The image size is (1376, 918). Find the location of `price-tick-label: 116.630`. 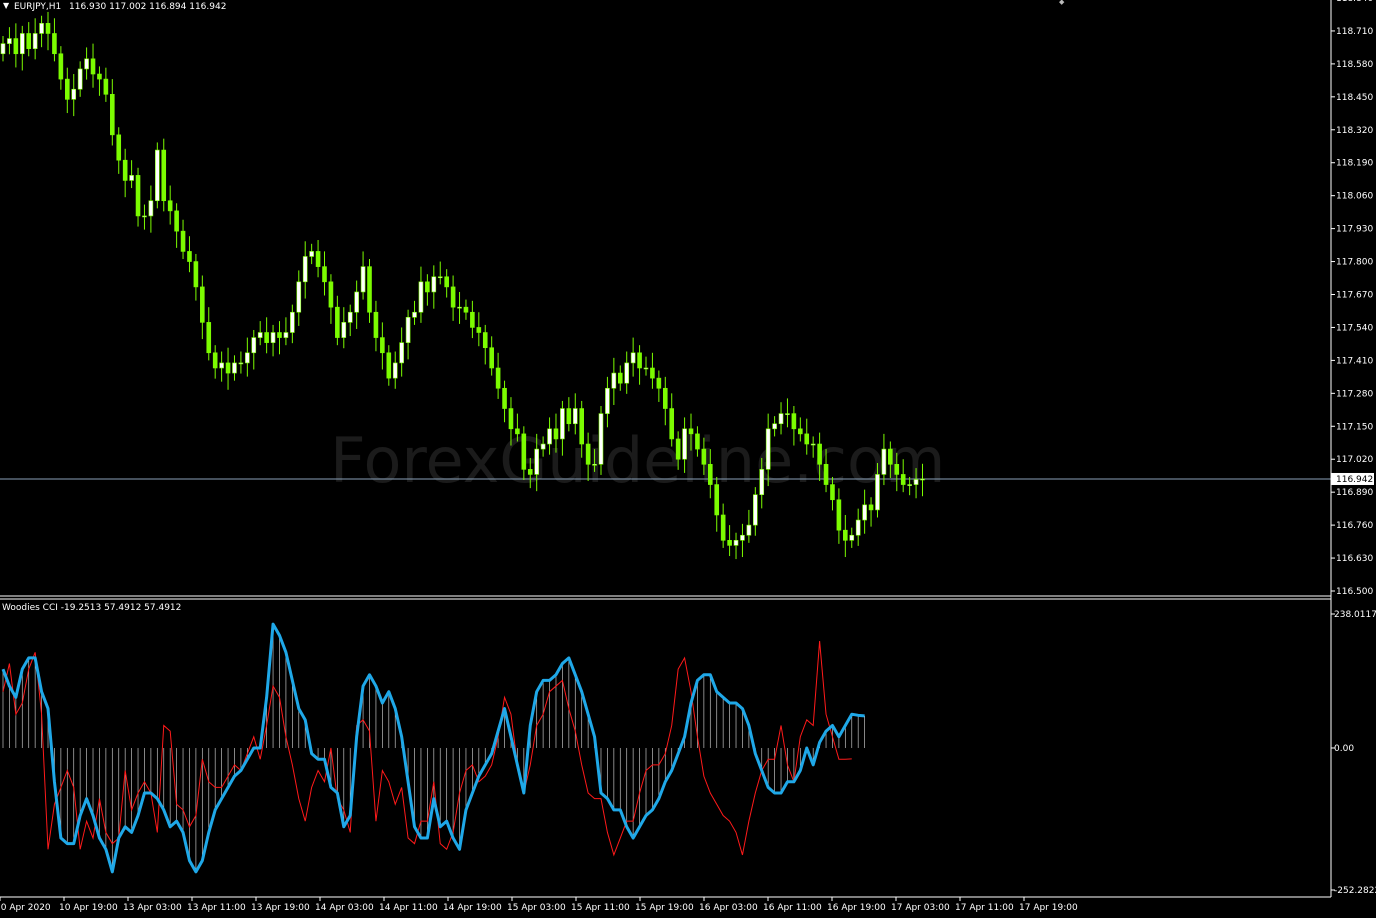

price-tick-label: 116.630 is located at coordinates (1354, 559).